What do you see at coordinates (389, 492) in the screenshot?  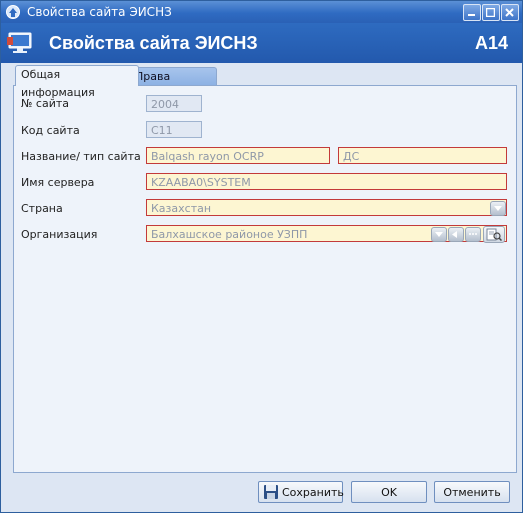 I see `ok-button: OK` at bounding box center [389, 492].